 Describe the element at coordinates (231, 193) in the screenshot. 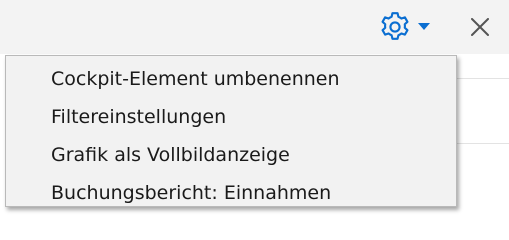

I see `menu-item-booking-report-income: Buchungsbericht: Einnahmen` at that location.